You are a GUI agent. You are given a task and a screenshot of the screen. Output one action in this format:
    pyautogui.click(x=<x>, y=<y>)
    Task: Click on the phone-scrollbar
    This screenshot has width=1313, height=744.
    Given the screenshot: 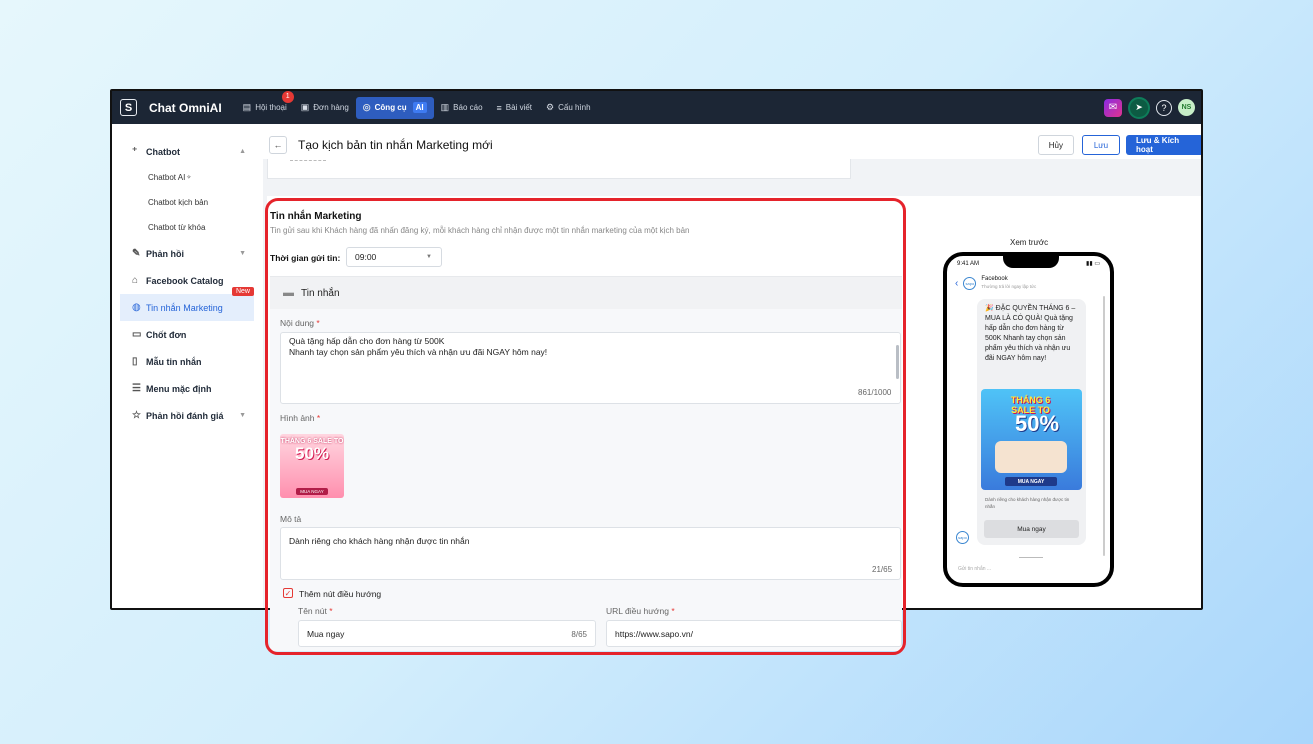 What is the action you would take?
    pyautogui.click(x=1104, y=426)
    